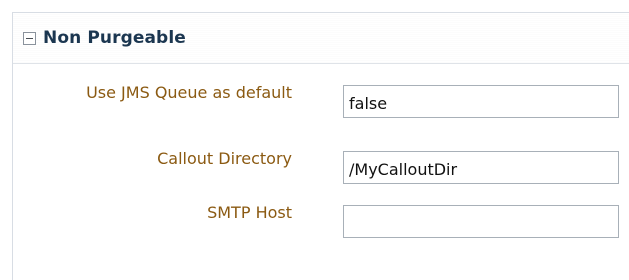  I want to click on collapse-icon, so click(29, 38).